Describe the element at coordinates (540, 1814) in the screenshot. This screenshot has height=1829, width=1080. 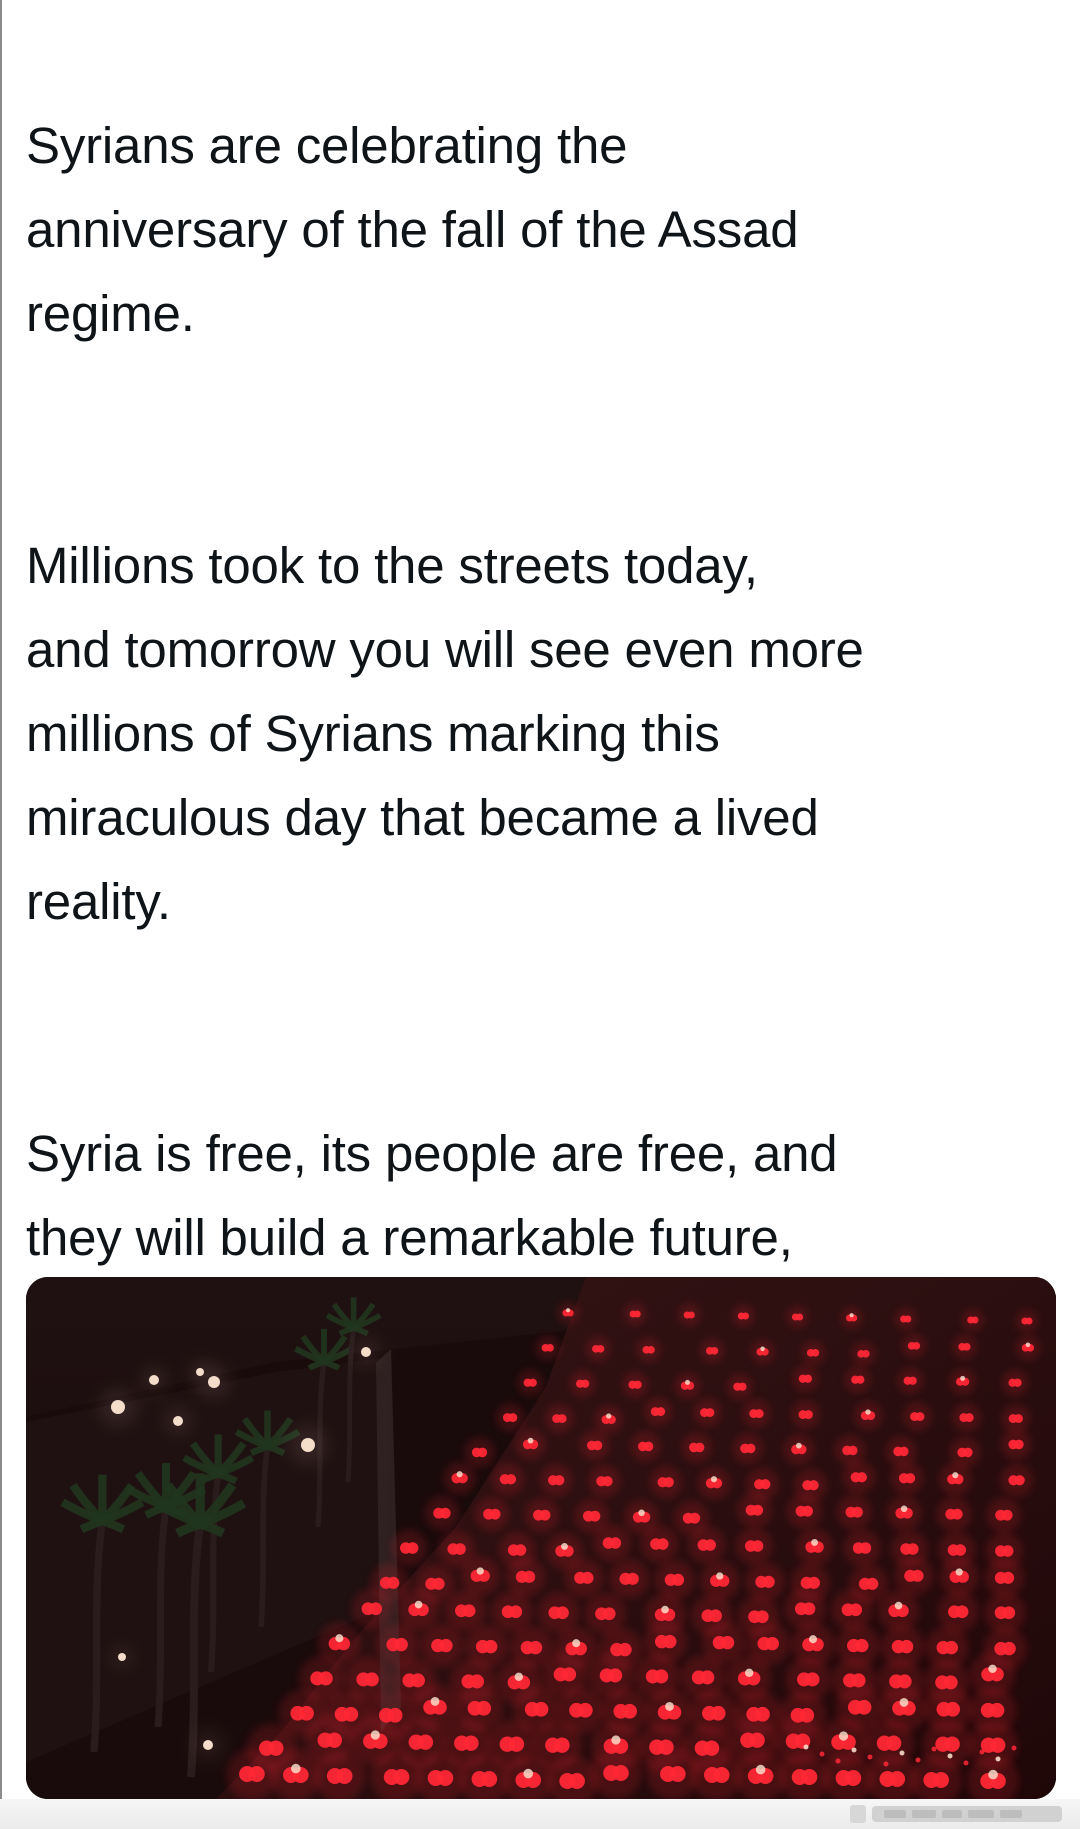
I see `bottom-strip` at that location.